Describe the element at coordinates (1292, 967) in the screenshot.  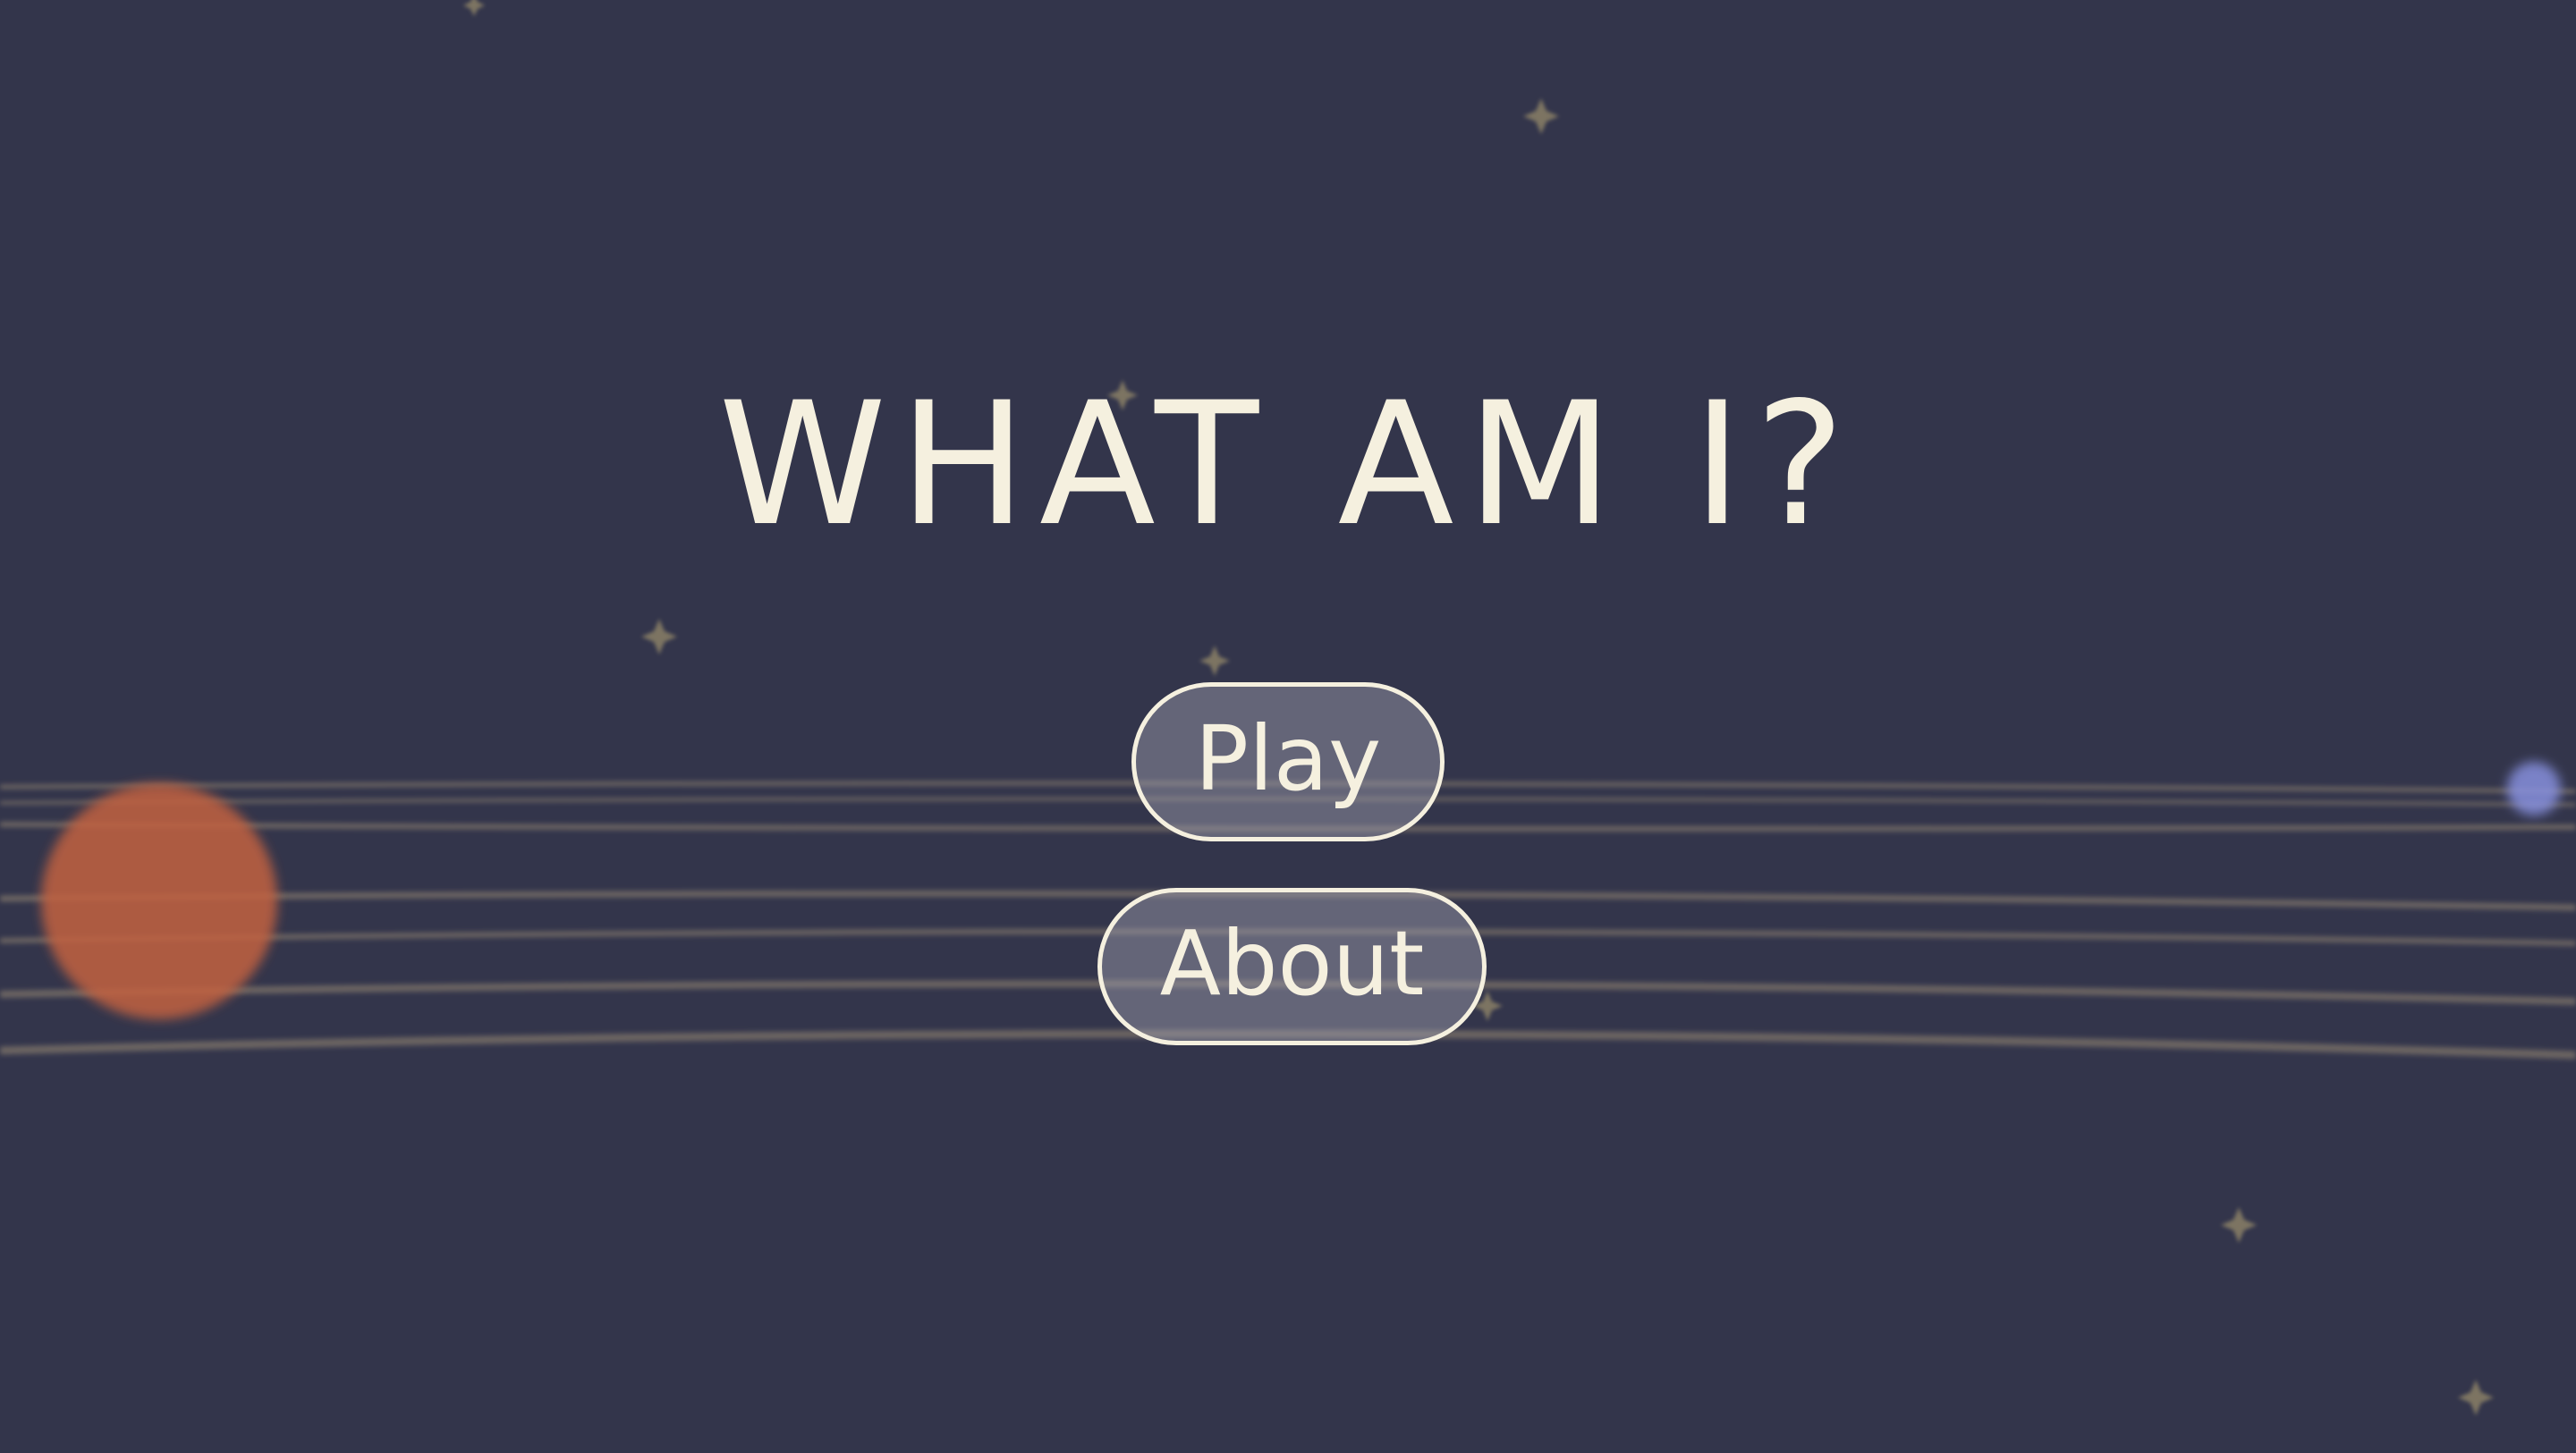
I see `about-button: About` at that location.